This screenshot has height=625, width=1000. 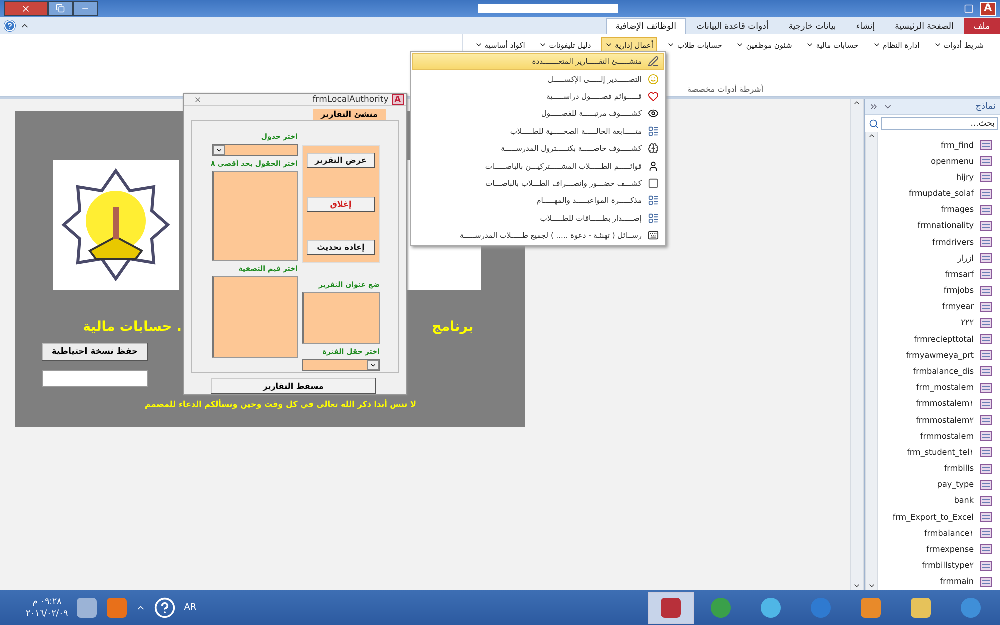 I want to click on form-list-item: frmbalance_dis, so click(x=939, y=371).